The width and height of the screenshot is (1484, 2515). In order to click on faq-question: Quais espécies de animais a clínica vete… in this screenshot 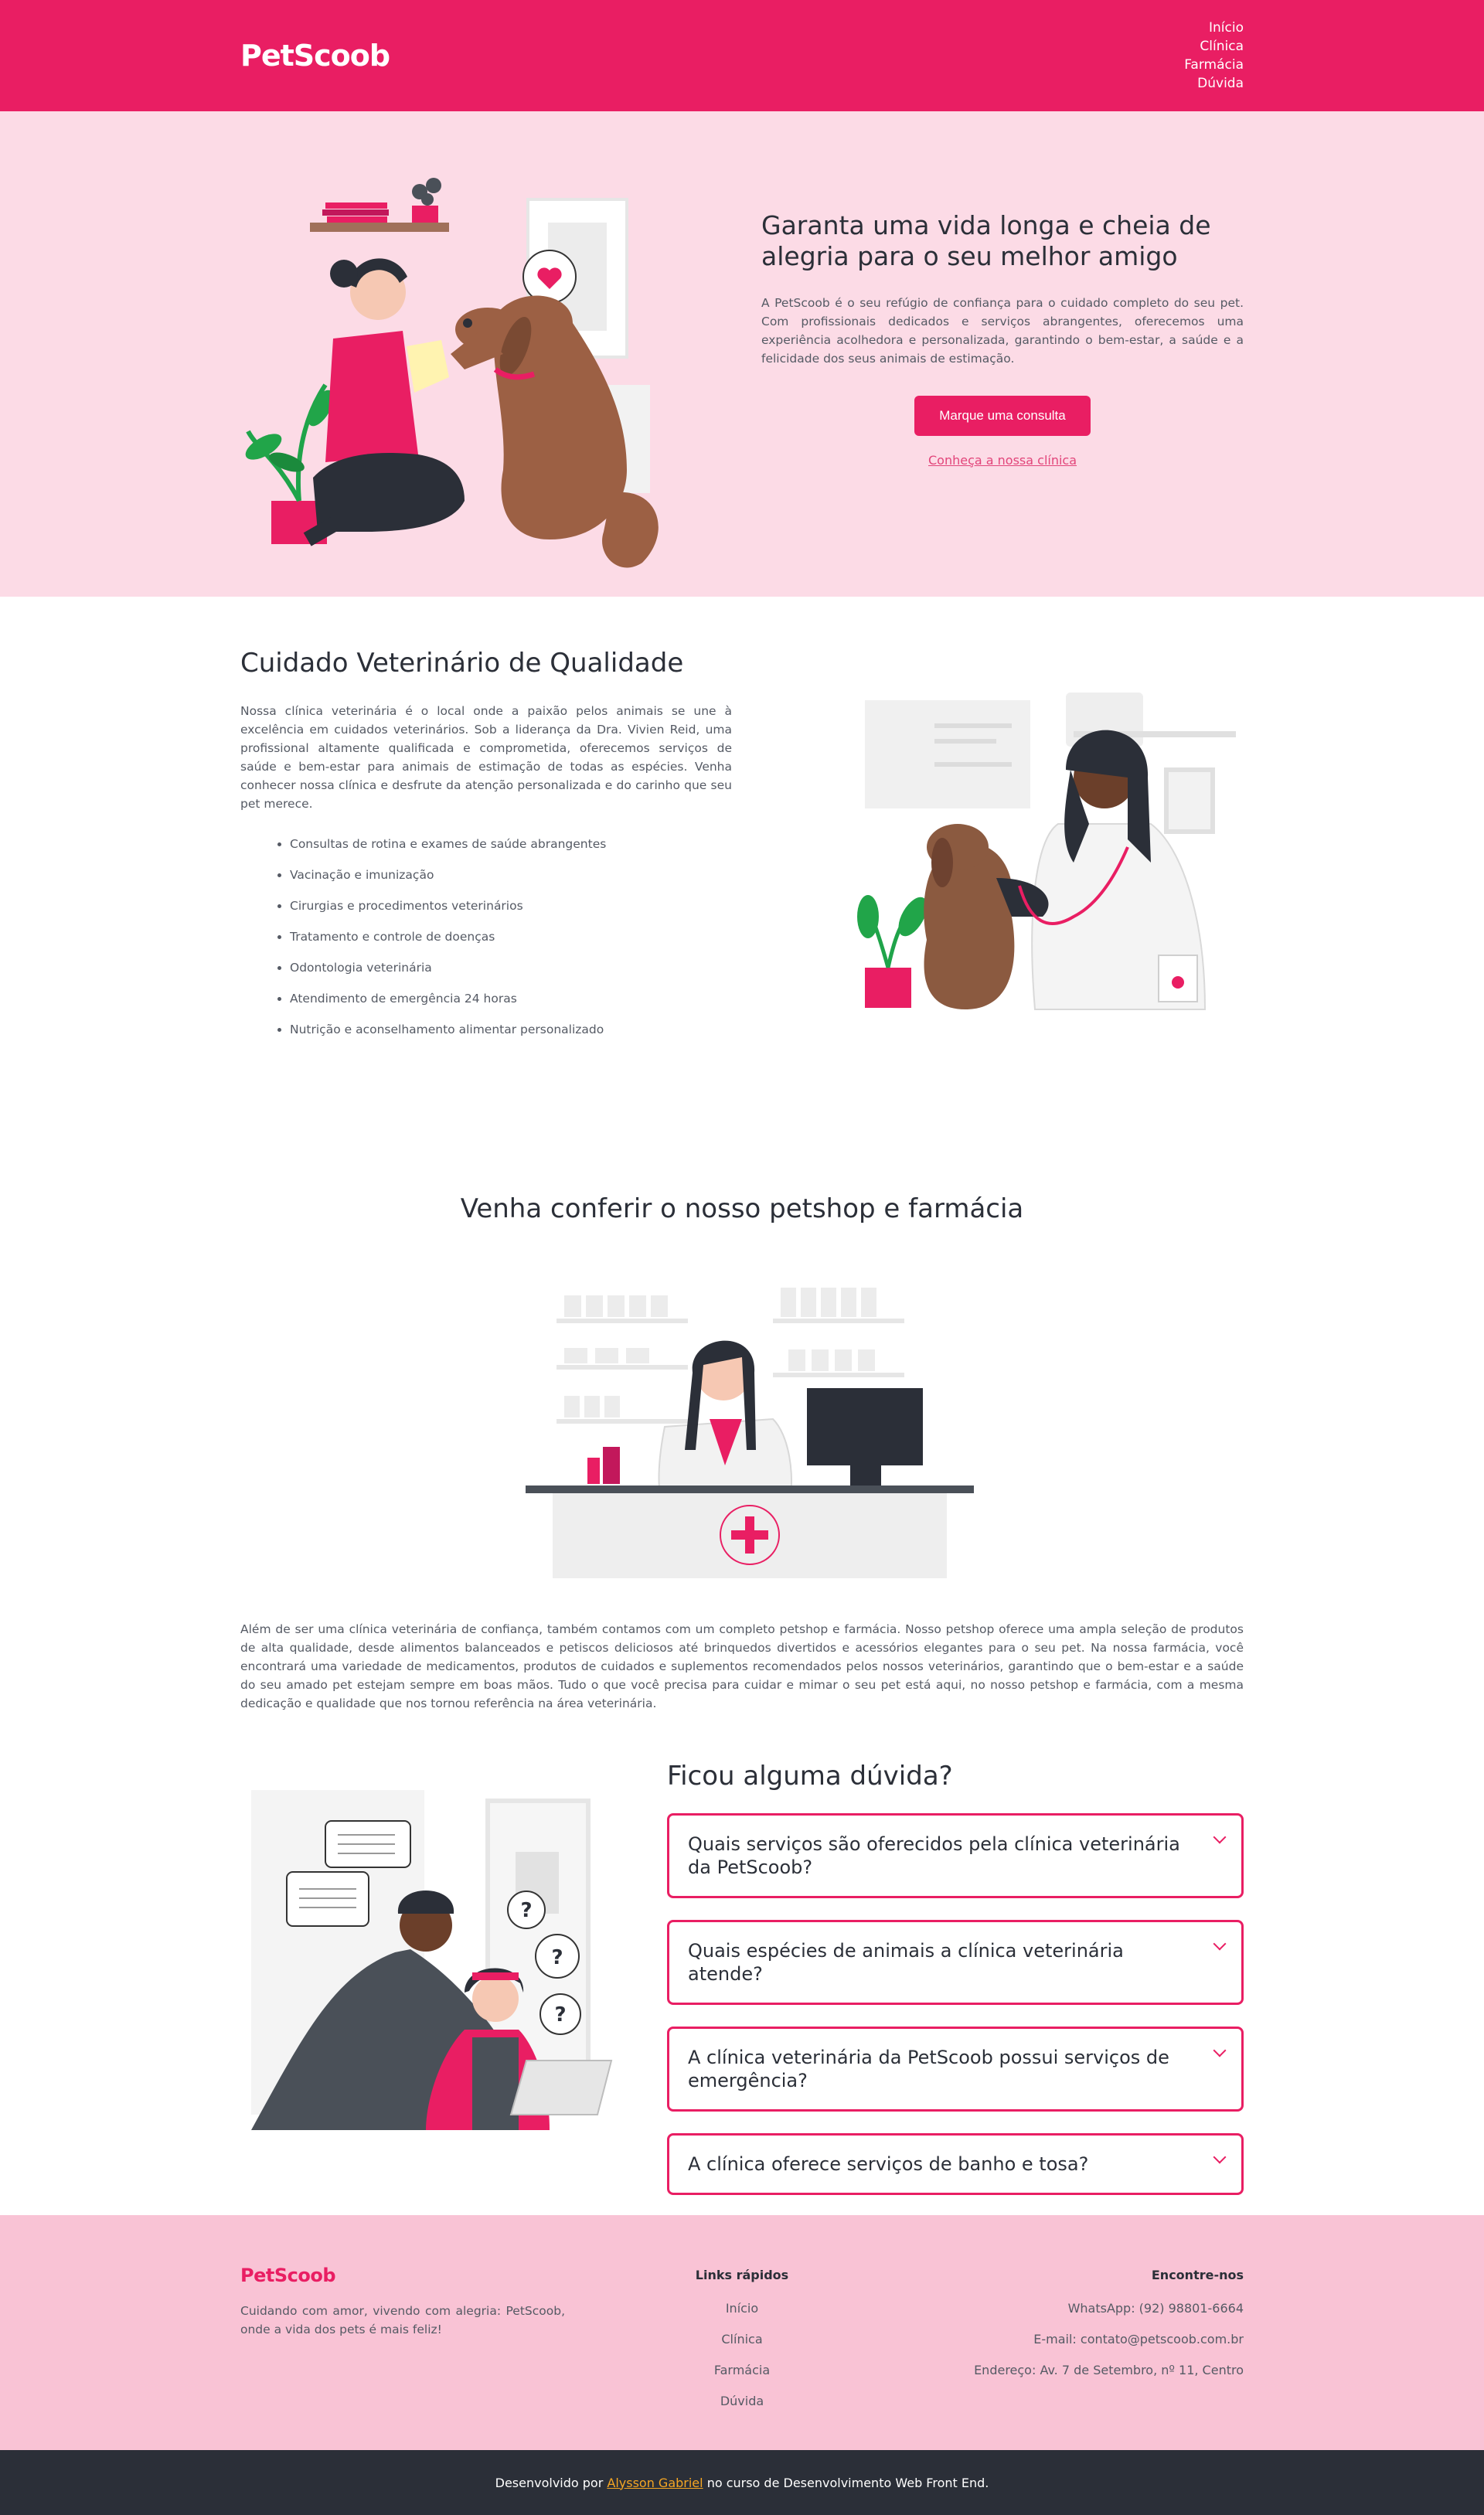, I will do `click(906, 1962)`.